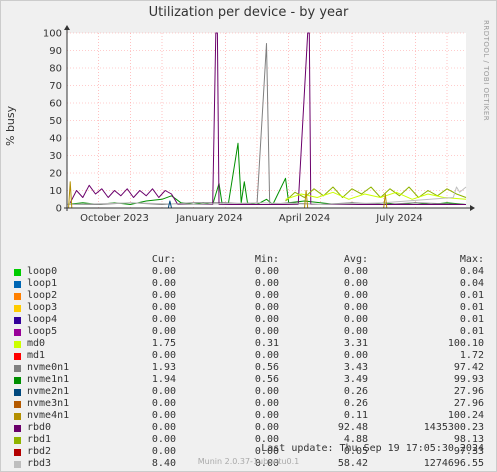 The height and width of the screenshot is (472, 497). I want to click on y-tick-label: 20, so click(55, 174).